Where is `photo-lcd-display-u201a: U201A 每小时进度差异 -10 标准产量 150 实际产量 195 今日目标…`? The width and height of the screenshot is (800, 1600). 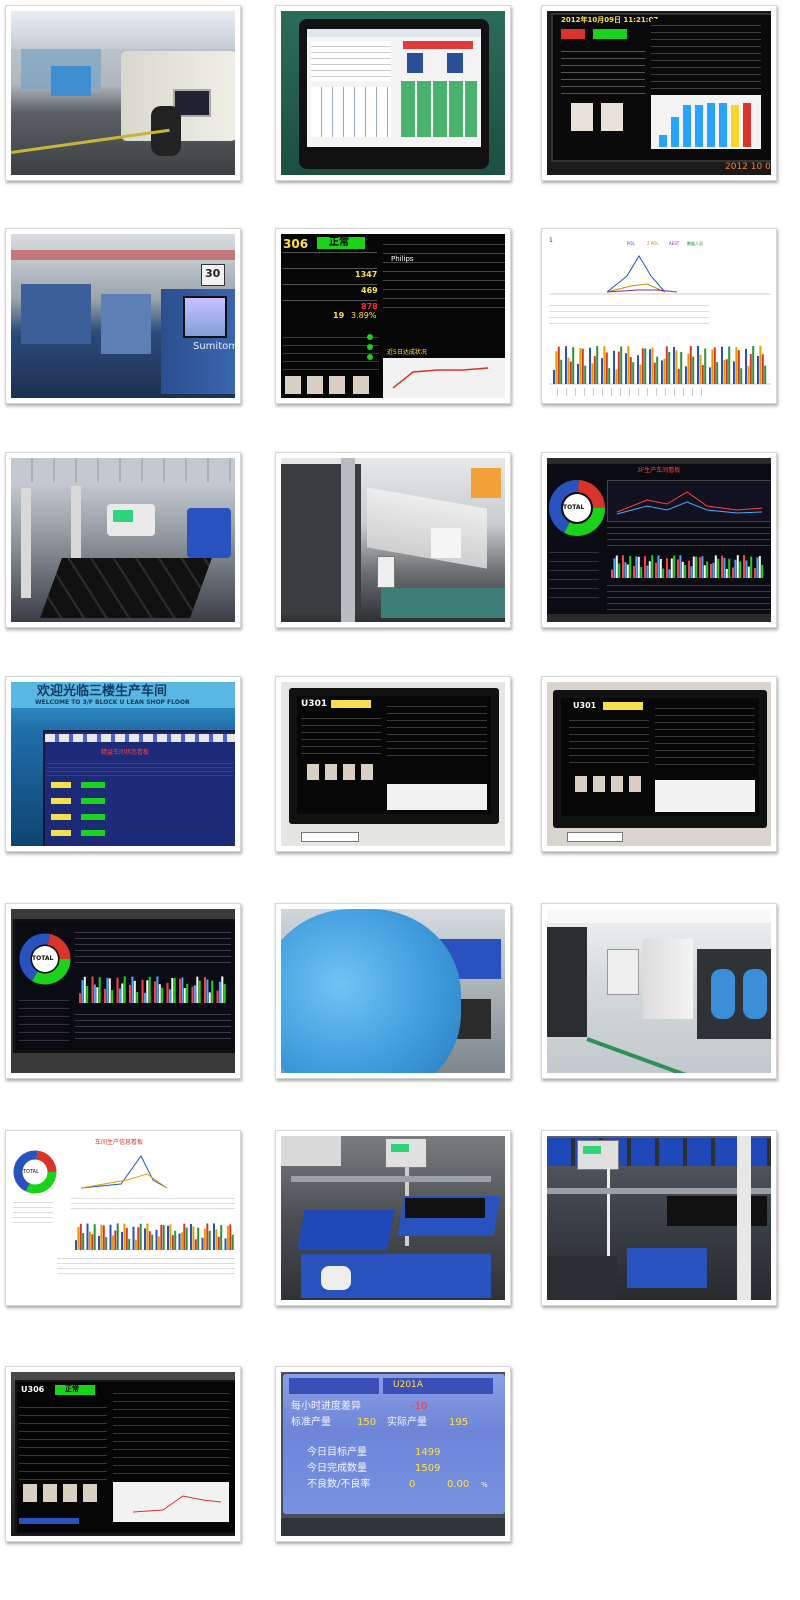
photo-lcd-display-u201a: U201A 每小时进度差异 -10 标准产量 150 实际产量 195 今日目标… is located at coordinates (393, 1454).